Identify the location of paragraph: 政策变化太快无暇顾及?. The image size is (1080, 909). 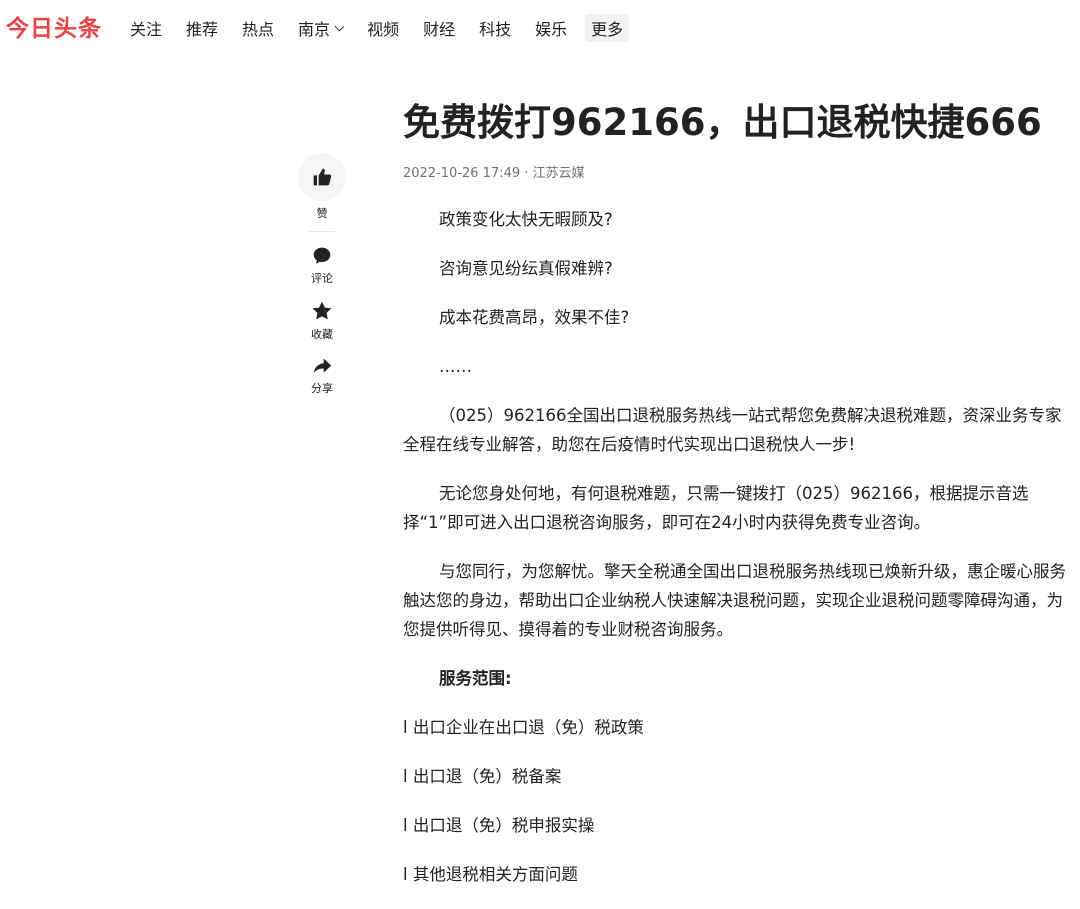
(526, 219).